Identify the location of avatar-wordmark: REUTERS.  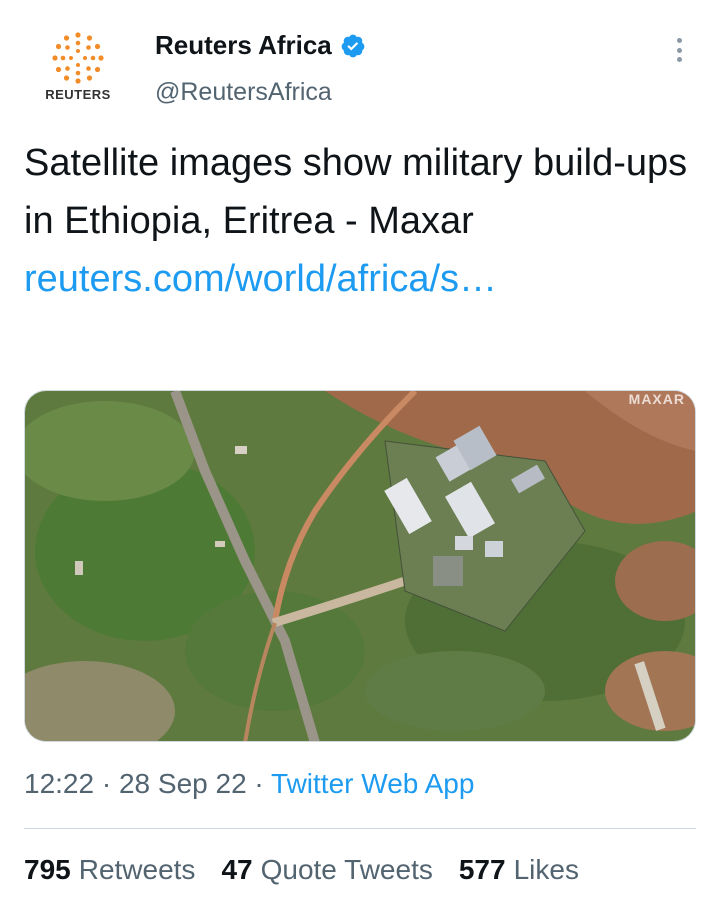
(78, 94).